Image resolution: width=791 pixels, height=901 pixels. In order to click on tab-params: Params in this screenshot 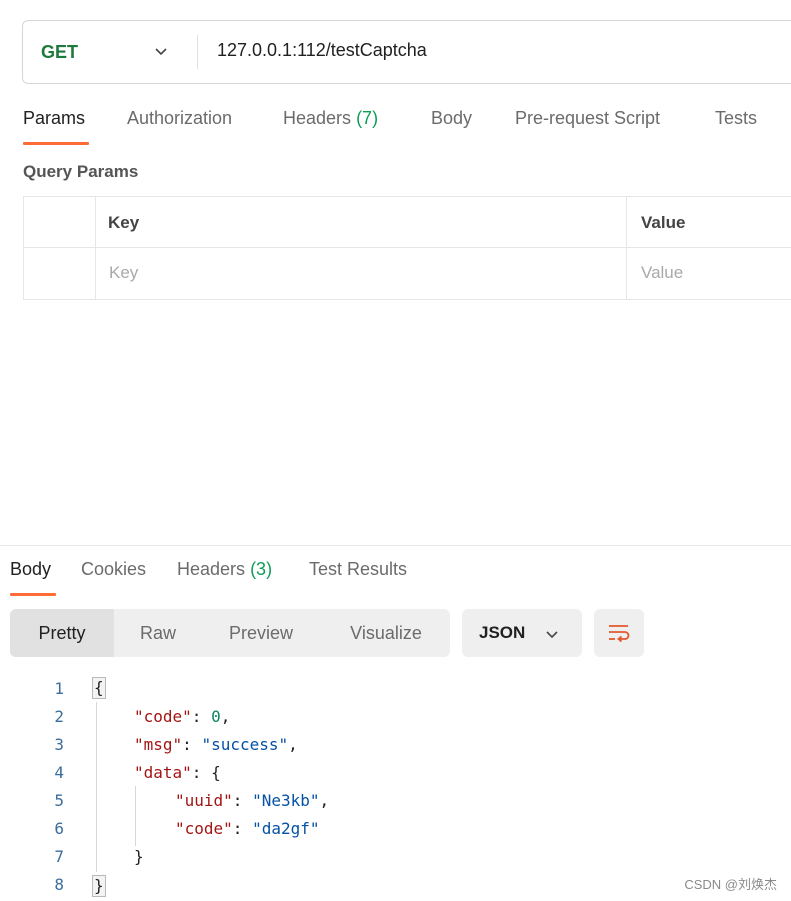, I will do `click(54, 118)`.